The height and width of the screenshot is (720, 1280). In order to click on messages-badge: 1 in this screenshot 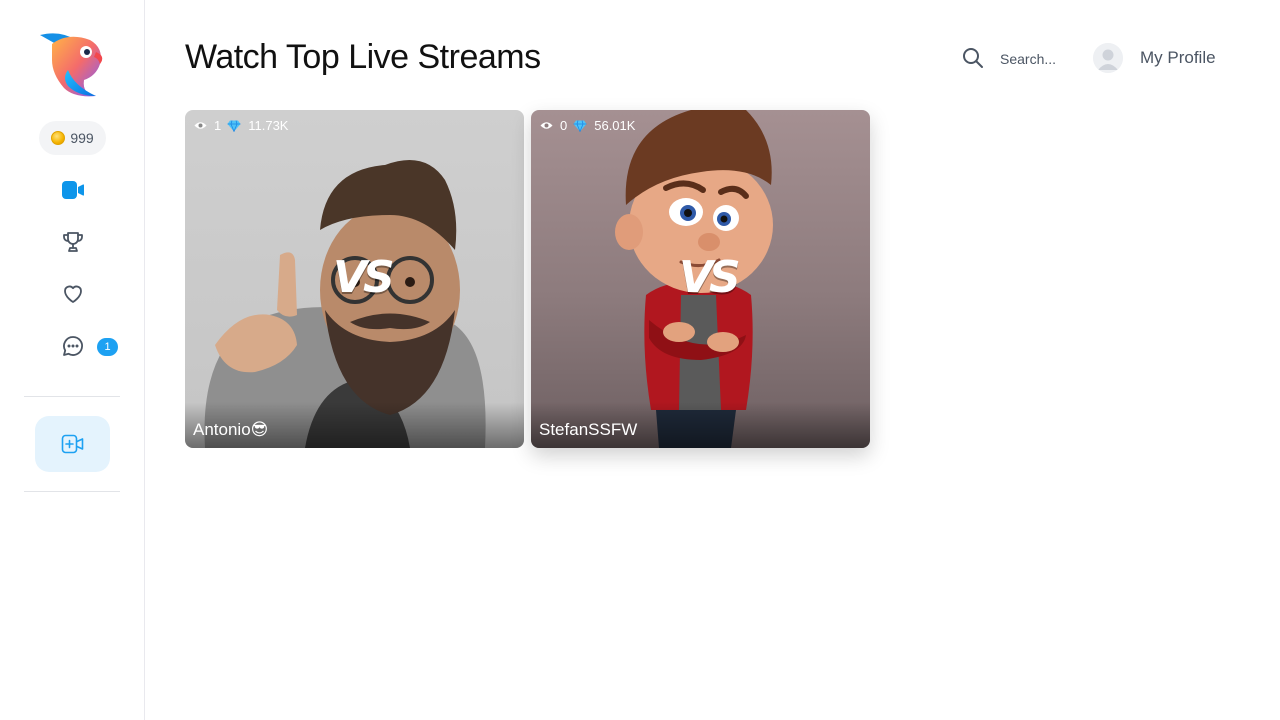, I will do `click(107, 347)`.